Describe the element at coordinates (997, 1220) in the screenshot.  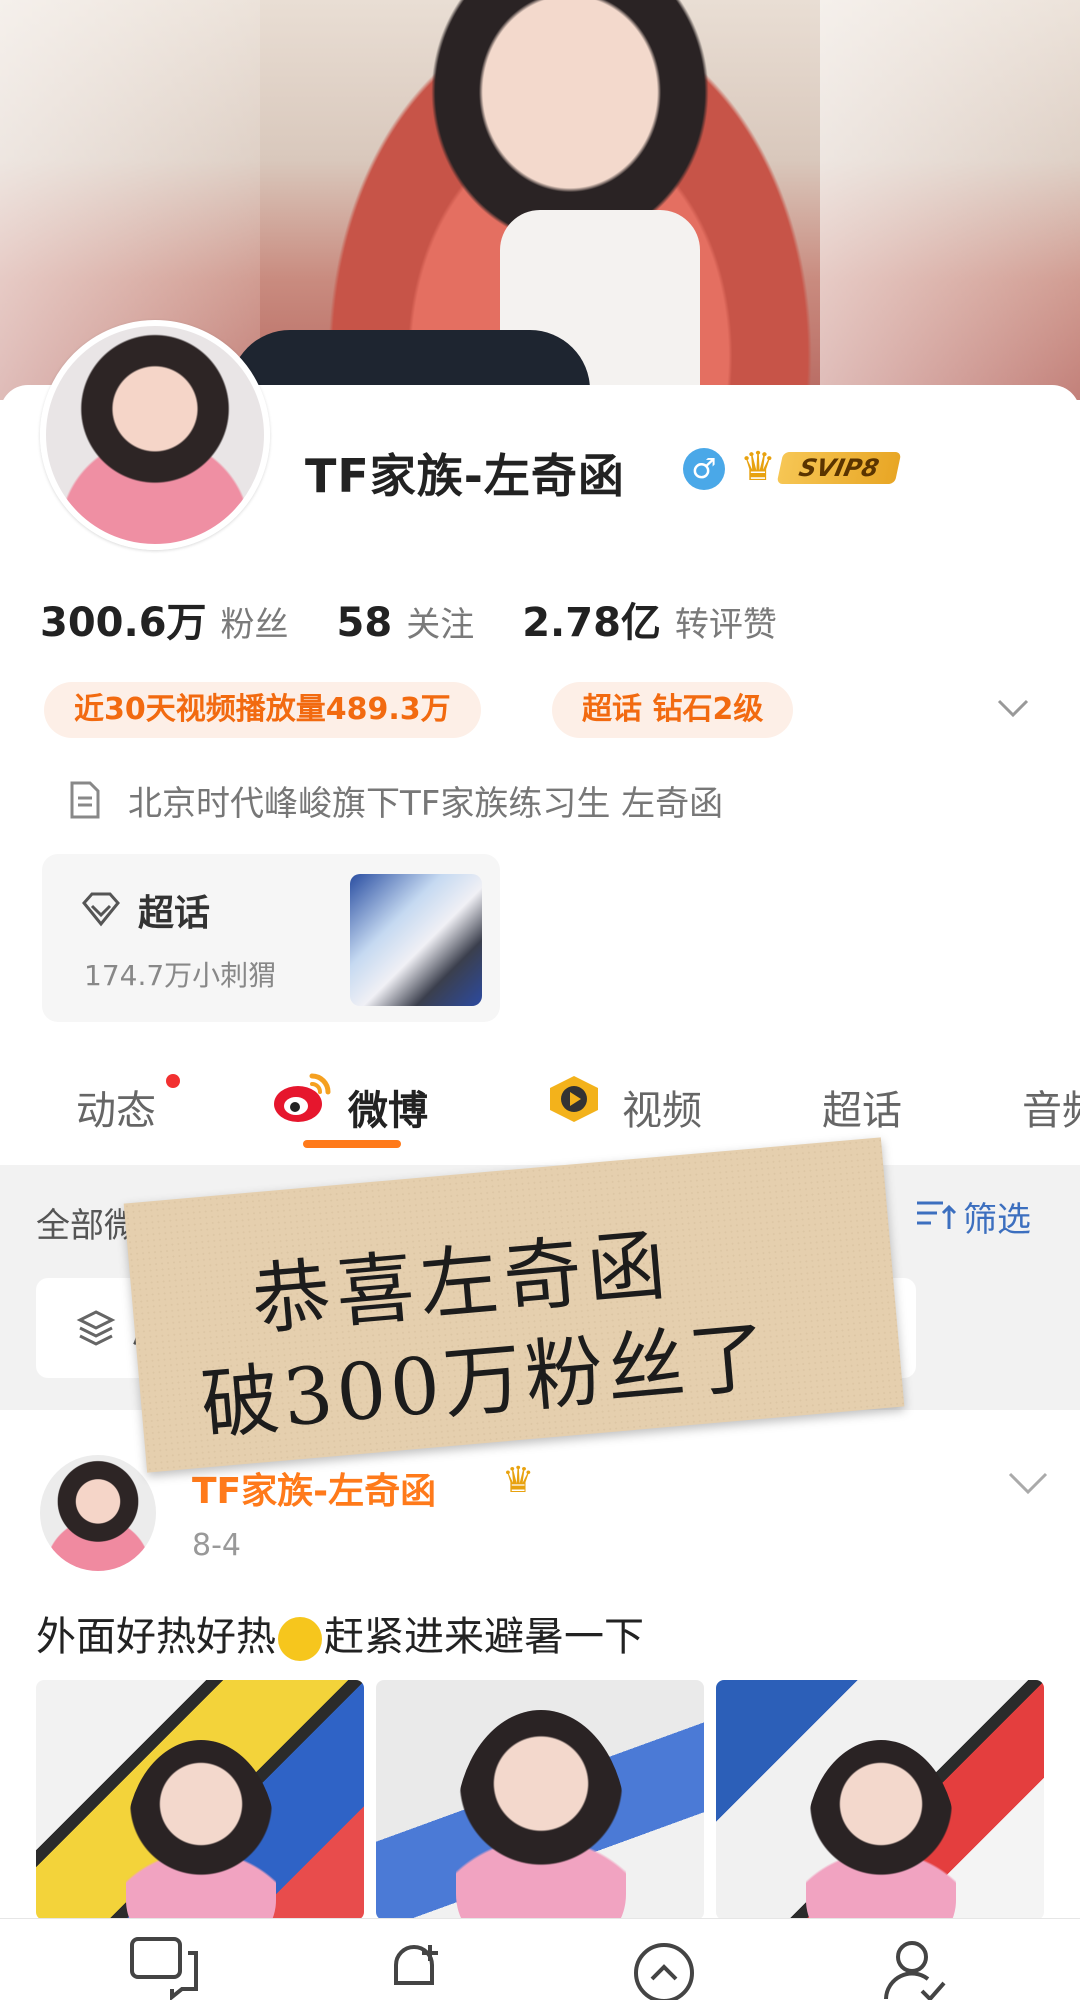
I see `filter-label: 筛选` at that location.